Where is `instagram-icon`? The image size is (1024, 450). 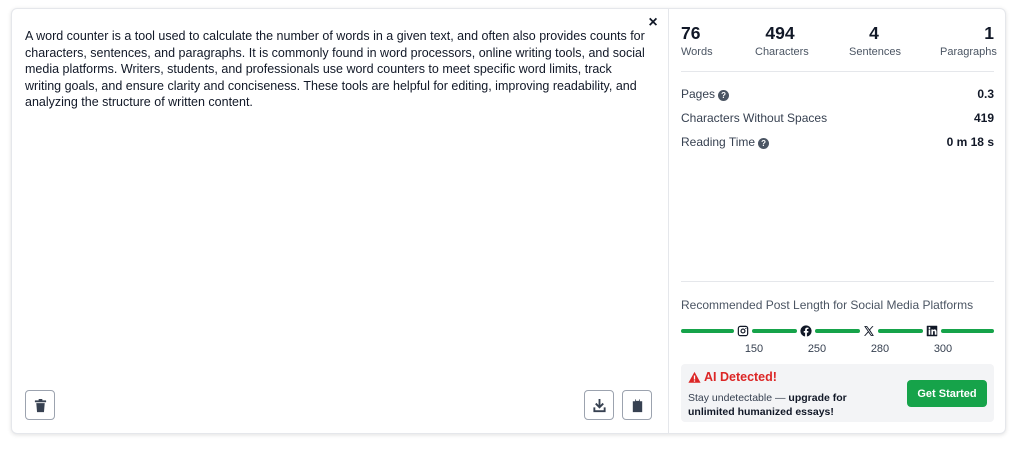 instagram-icon is located at coordinates (743, 331).